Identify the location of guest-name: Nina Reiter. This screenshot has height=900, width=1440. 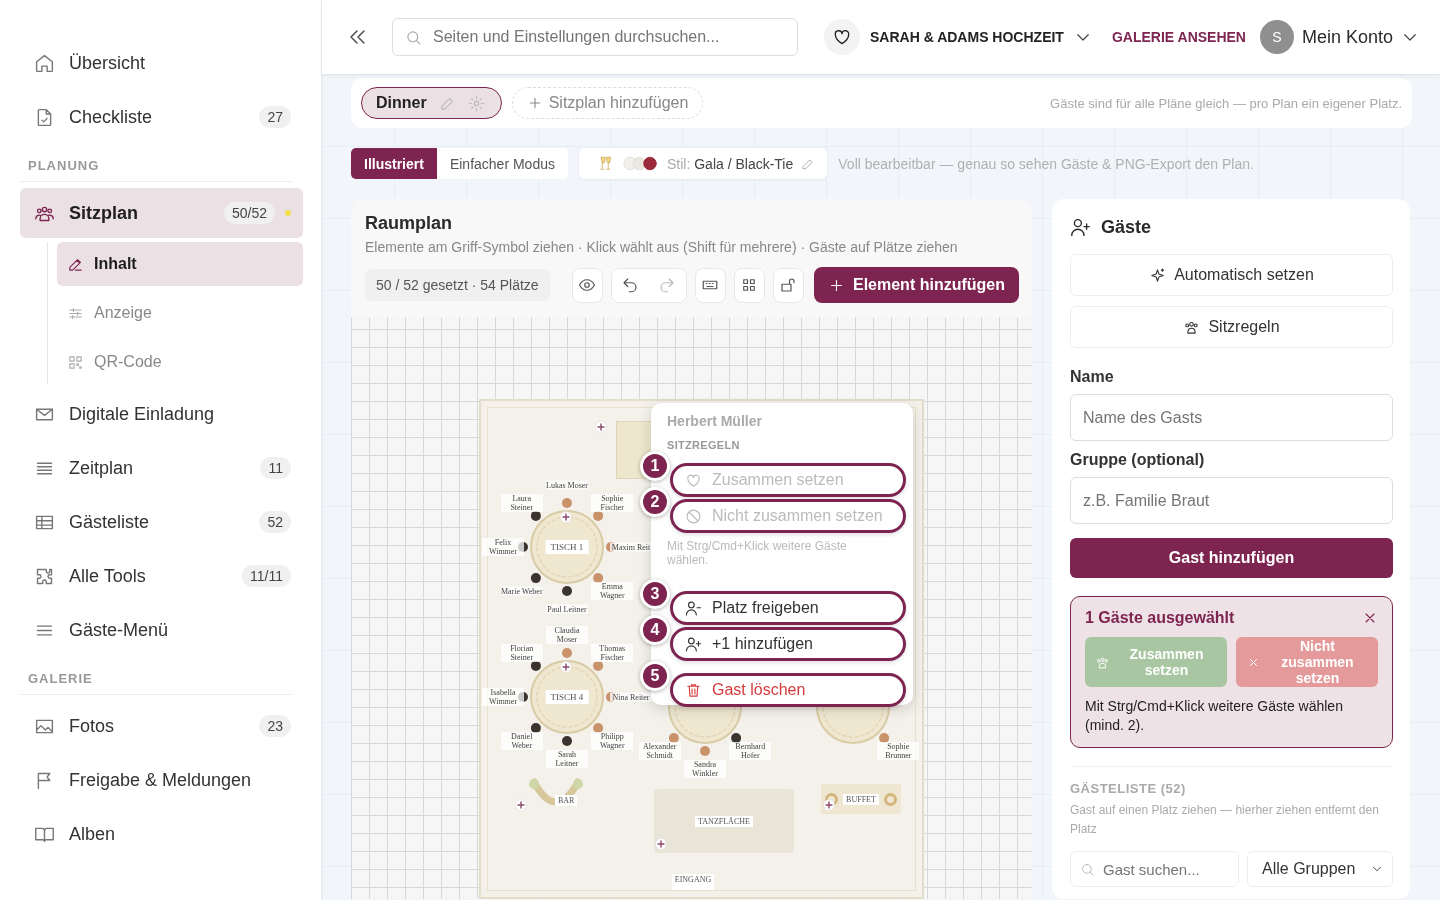
(631, 697).